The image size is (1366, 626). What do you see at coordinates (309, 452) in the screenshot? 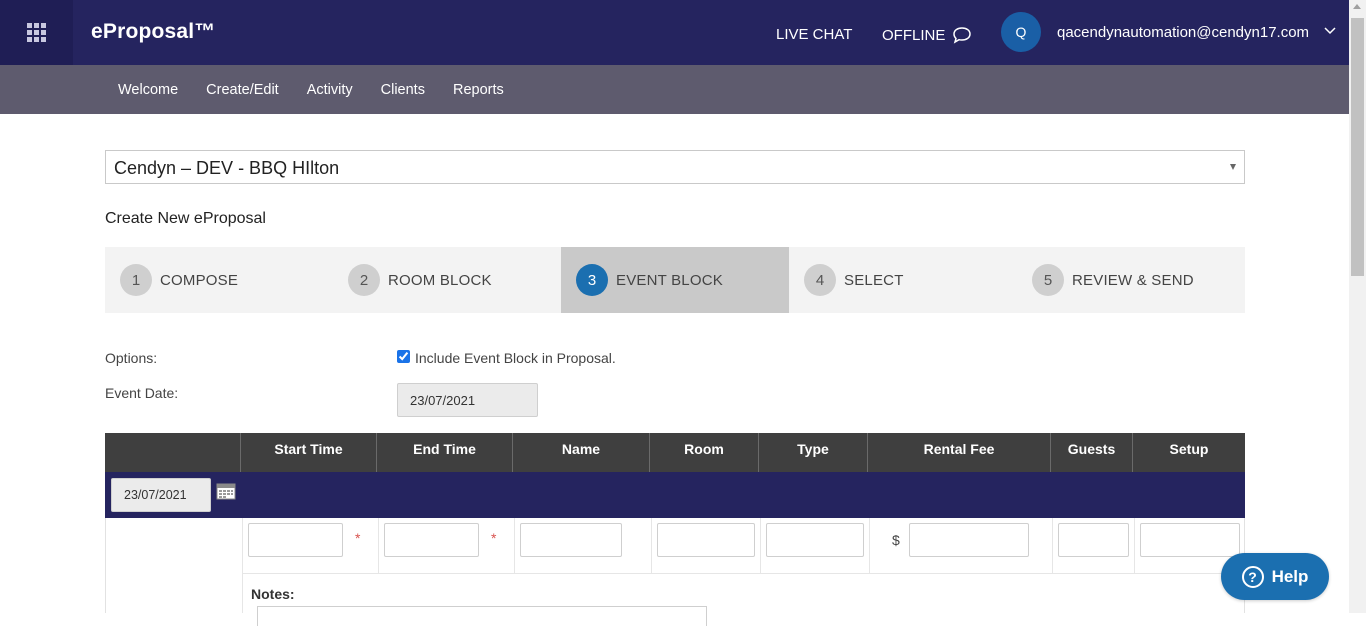
I see `column-header-start-time: Start Time` at bounding box center [309, 452].